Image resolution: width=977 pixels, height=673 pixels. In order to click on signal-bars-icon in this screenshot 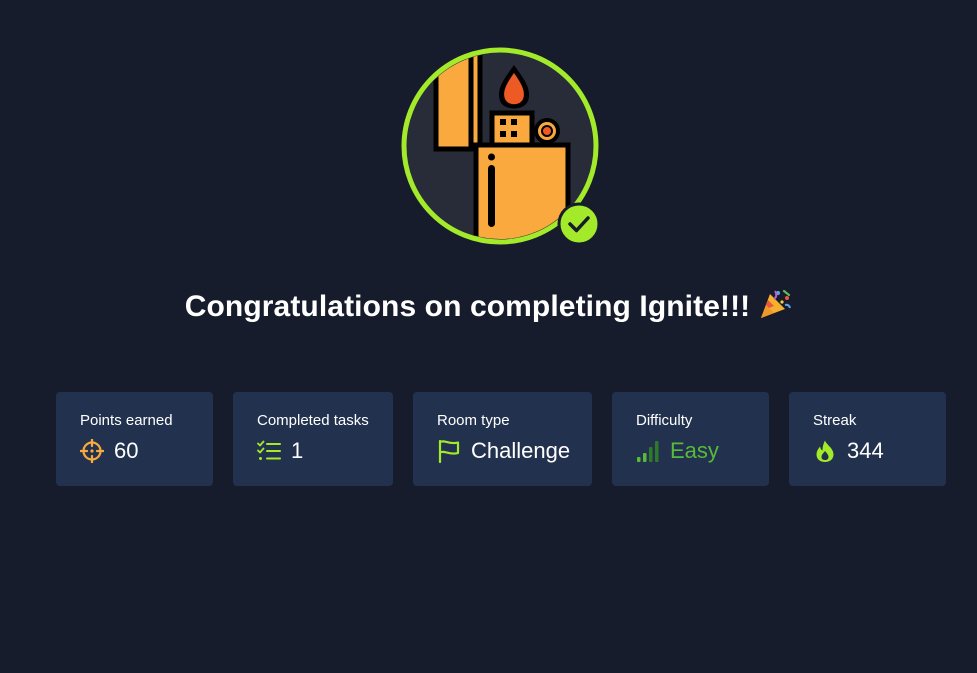, I will do `click(648, 451)`.